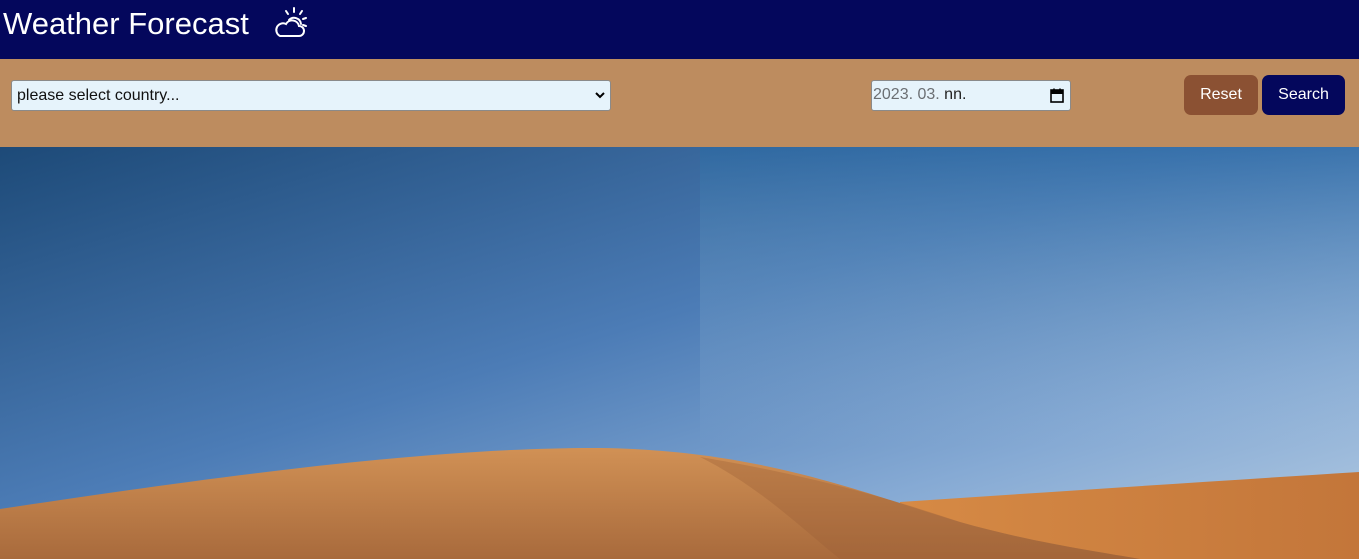 This screenshot has width=1359, height=559. What do you see at coordinates (1057, 95) in the screenshot?
I see `calendar-icon` at bounding box center [1057, 95].